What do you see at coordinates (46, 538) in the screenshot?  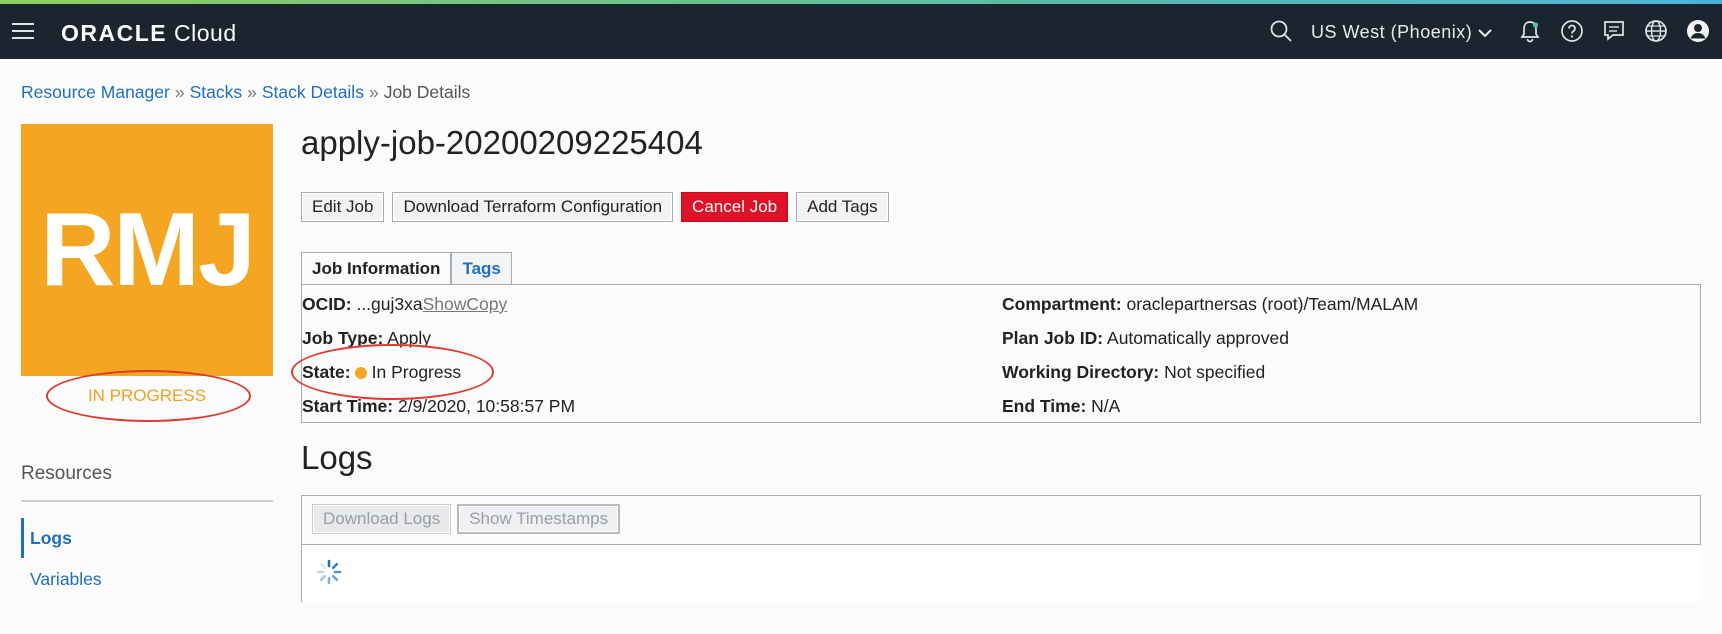 I see `resources-item-logs: Logs` at bounding box center [46, 538].